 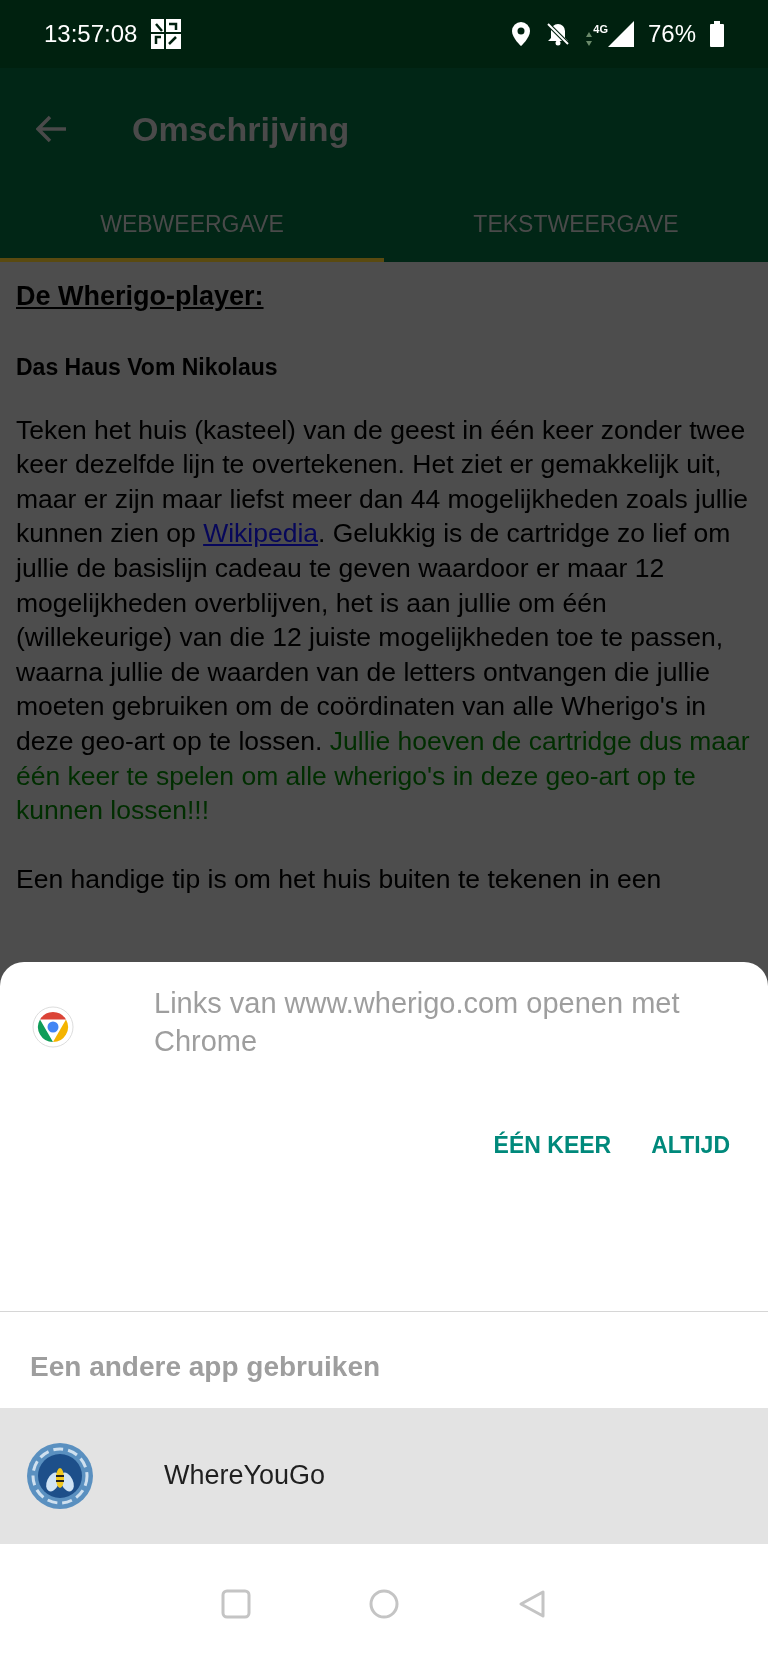 What do you see at coordinates (241, 129) in the screenshot?
I see `app-bar-title: Omschrijving` at bounding box center [241, 129].